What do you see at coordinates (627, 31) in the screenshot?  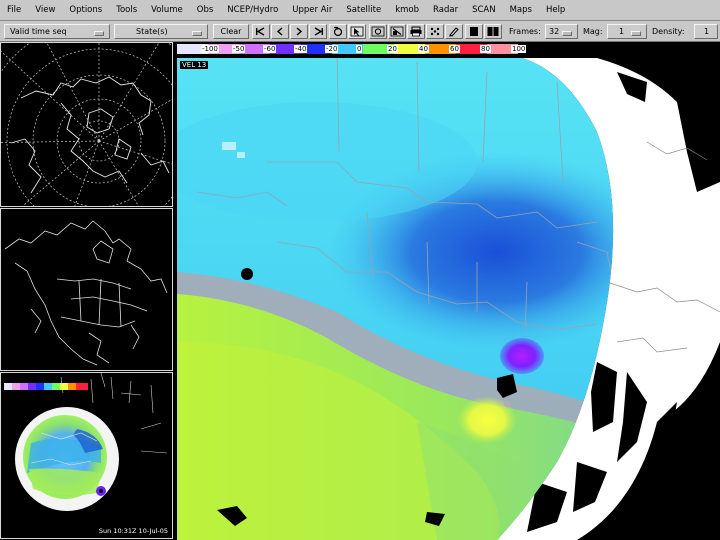 I see `mag-dropdown: 1` at bounding box center [627, 31].